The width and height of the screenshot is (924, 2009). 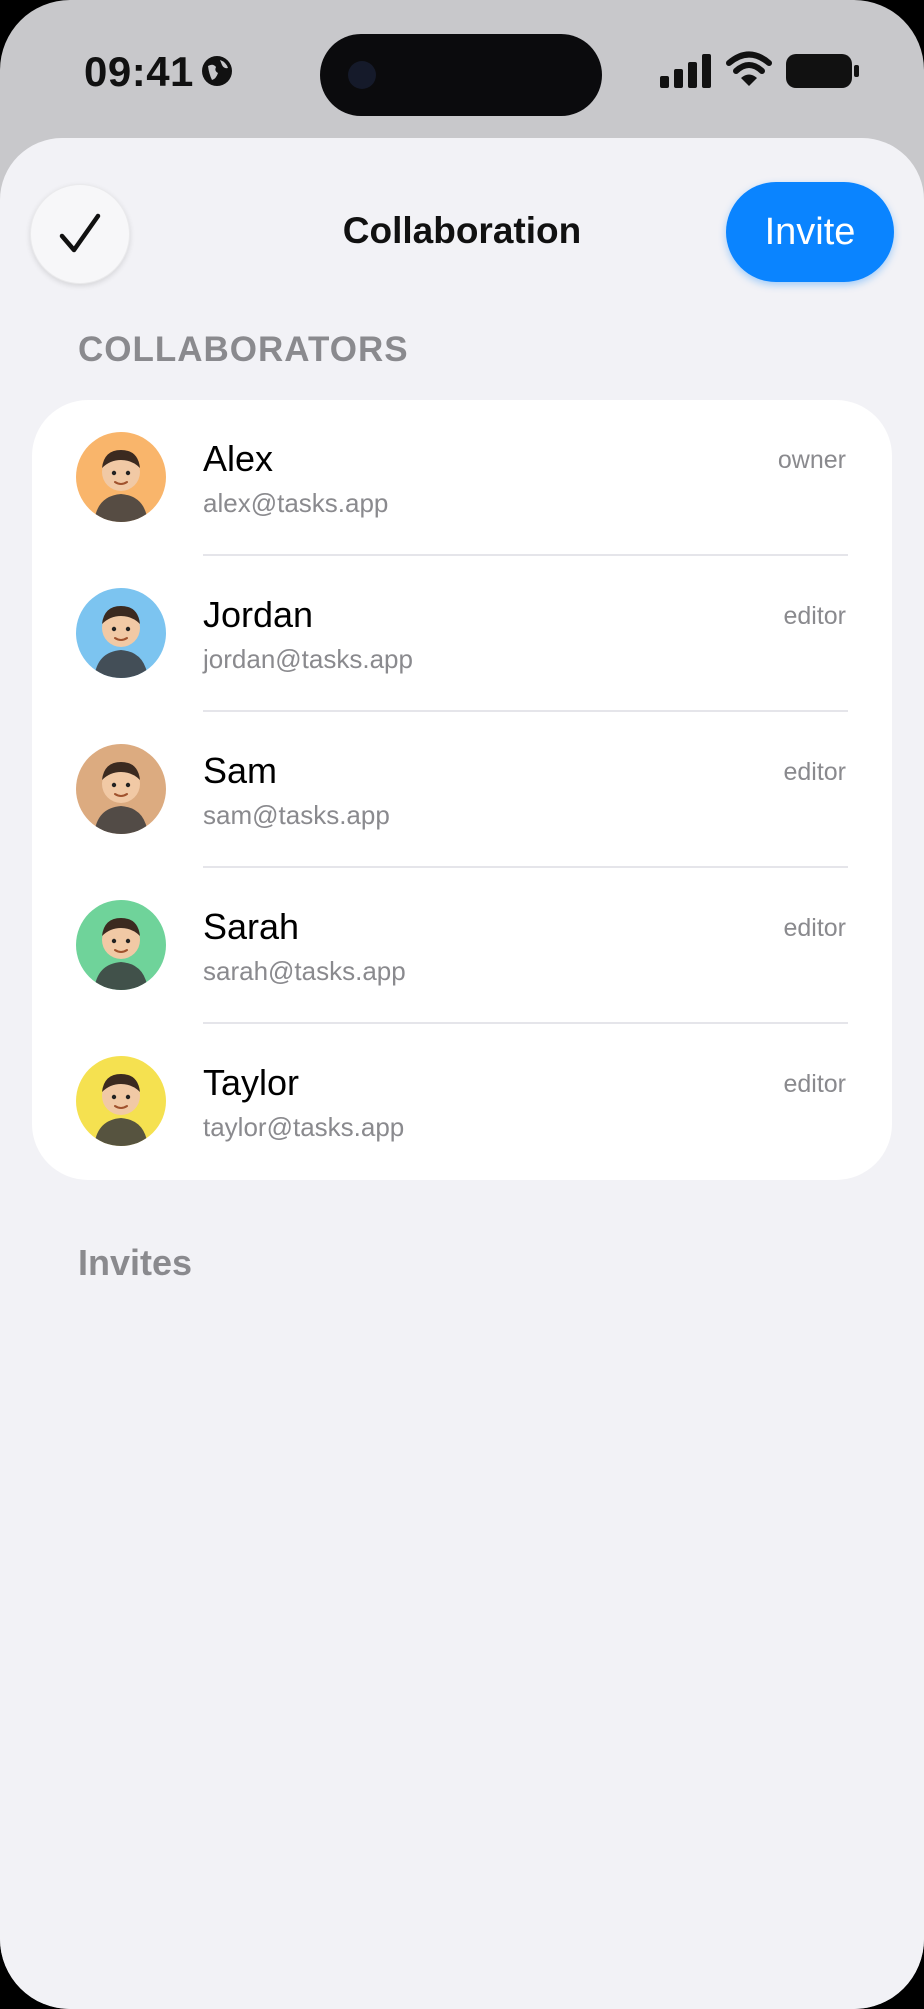 I want to click on status-time: 09:41, so click(x=139, y=71).